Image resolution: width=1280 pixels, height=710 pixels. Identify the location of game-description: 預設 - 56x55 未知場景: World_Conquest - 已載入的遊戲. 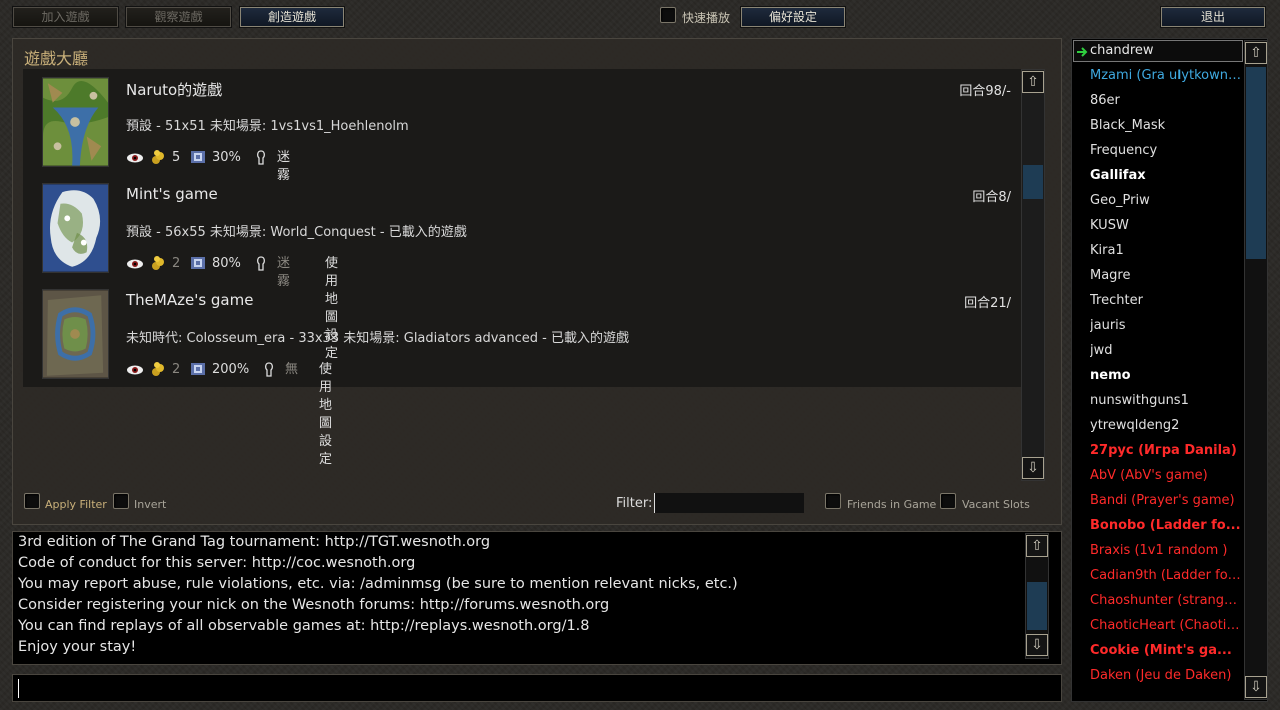
(296, 232).